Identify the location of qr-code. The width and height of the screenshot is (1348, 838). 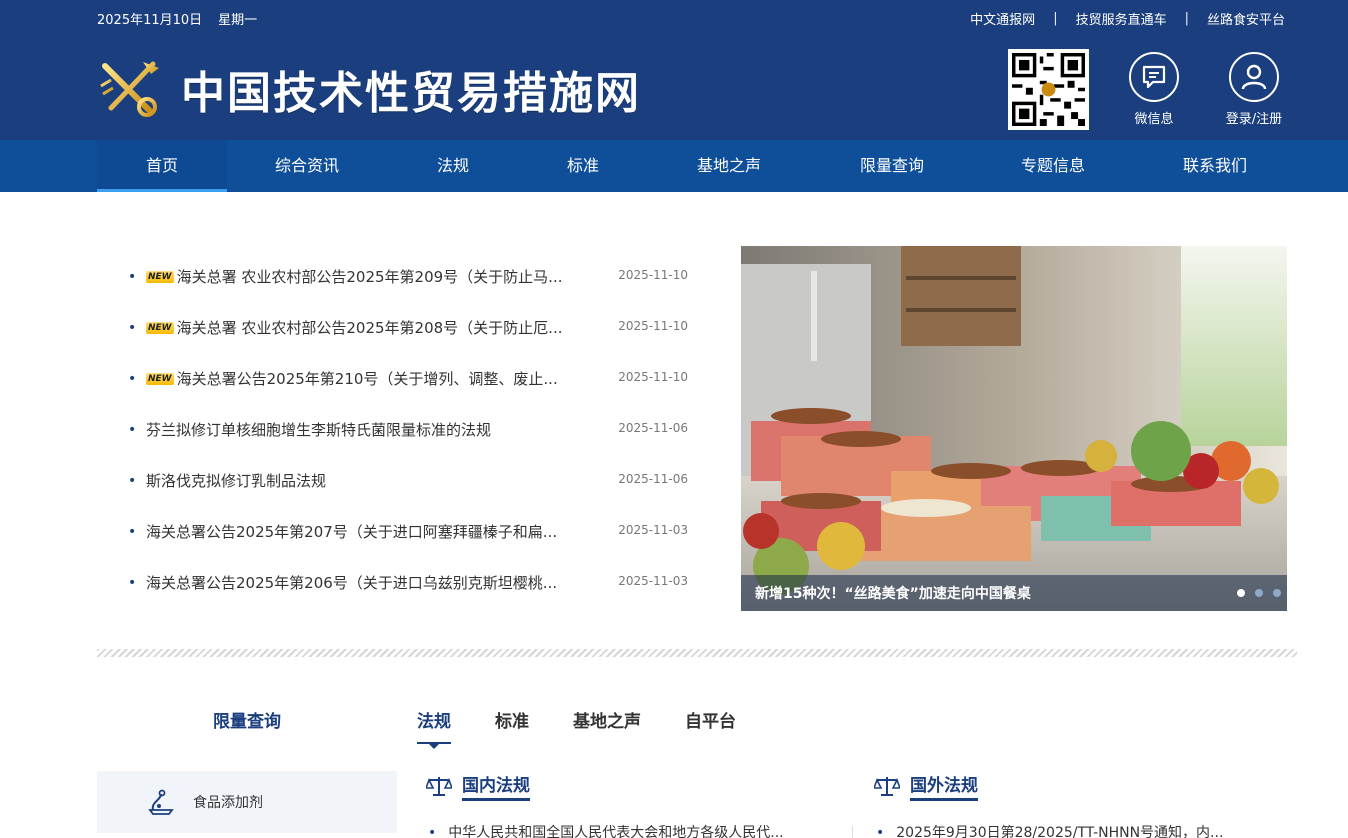
(1048, 89).